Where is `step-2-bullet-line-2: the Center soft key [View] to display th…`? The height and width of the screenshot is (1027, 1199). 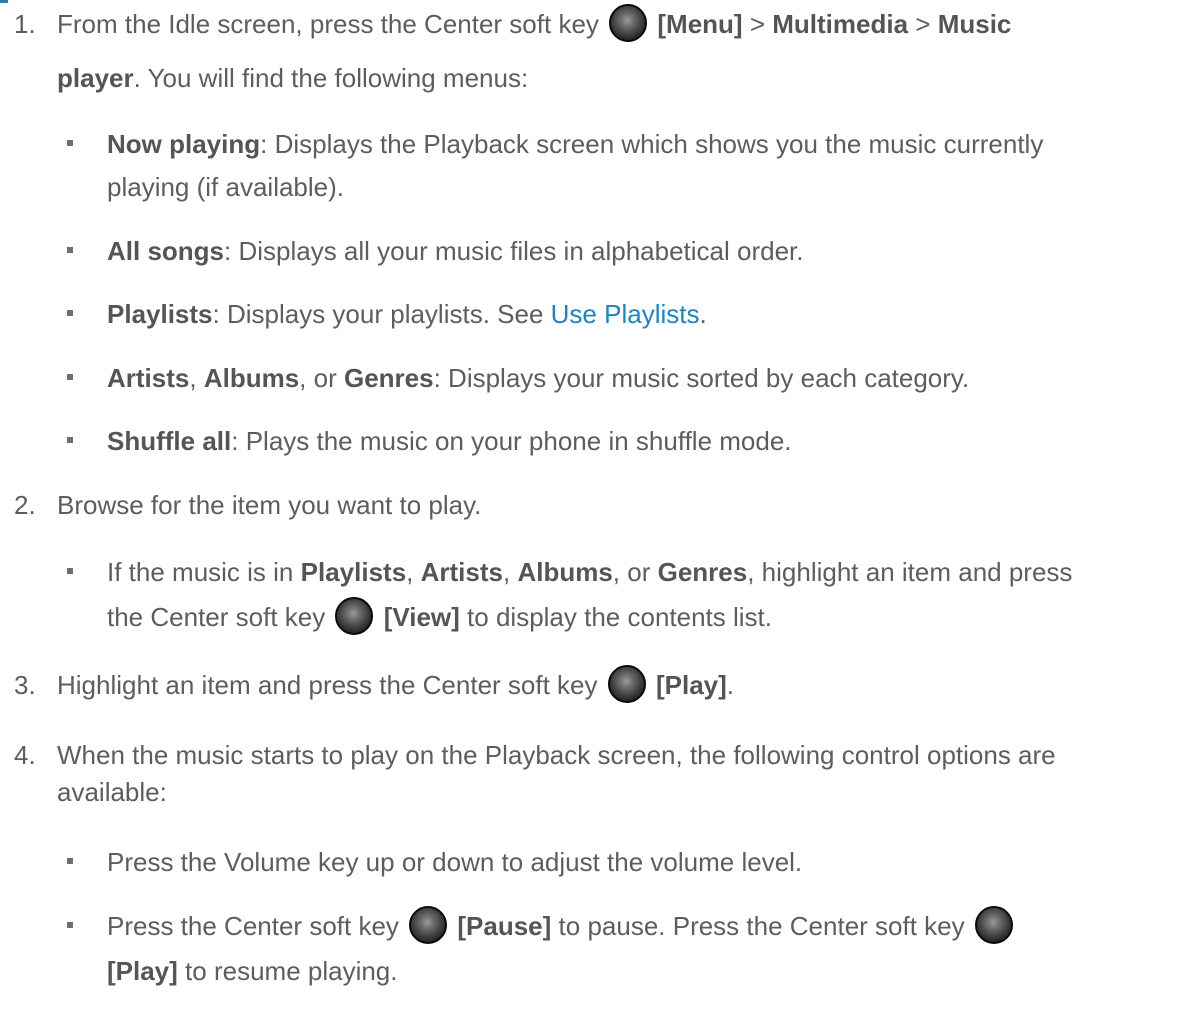 step-2-bullet-line-2: the Center soft key [View] to display th… is located at coordinates (439, 617).